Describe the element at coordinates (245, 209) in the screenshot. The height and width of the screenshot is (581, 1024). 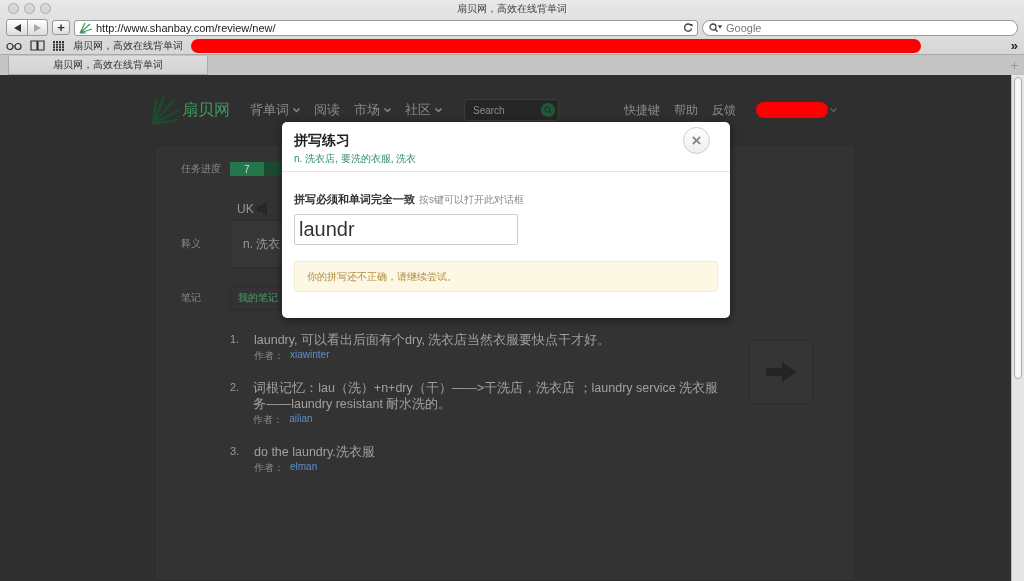
I see `pronunciation-label: UK` at that location.